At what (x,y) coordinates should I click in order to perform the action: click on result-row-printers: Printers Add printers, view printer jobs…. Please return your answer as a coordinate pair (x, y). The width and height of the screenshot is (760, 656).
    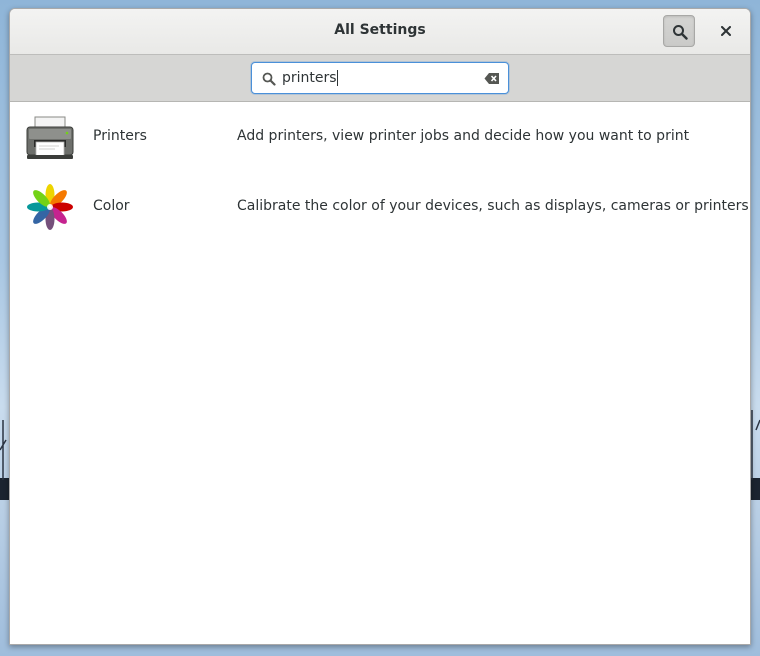
    Looking at the image, I should click on (380, 137).